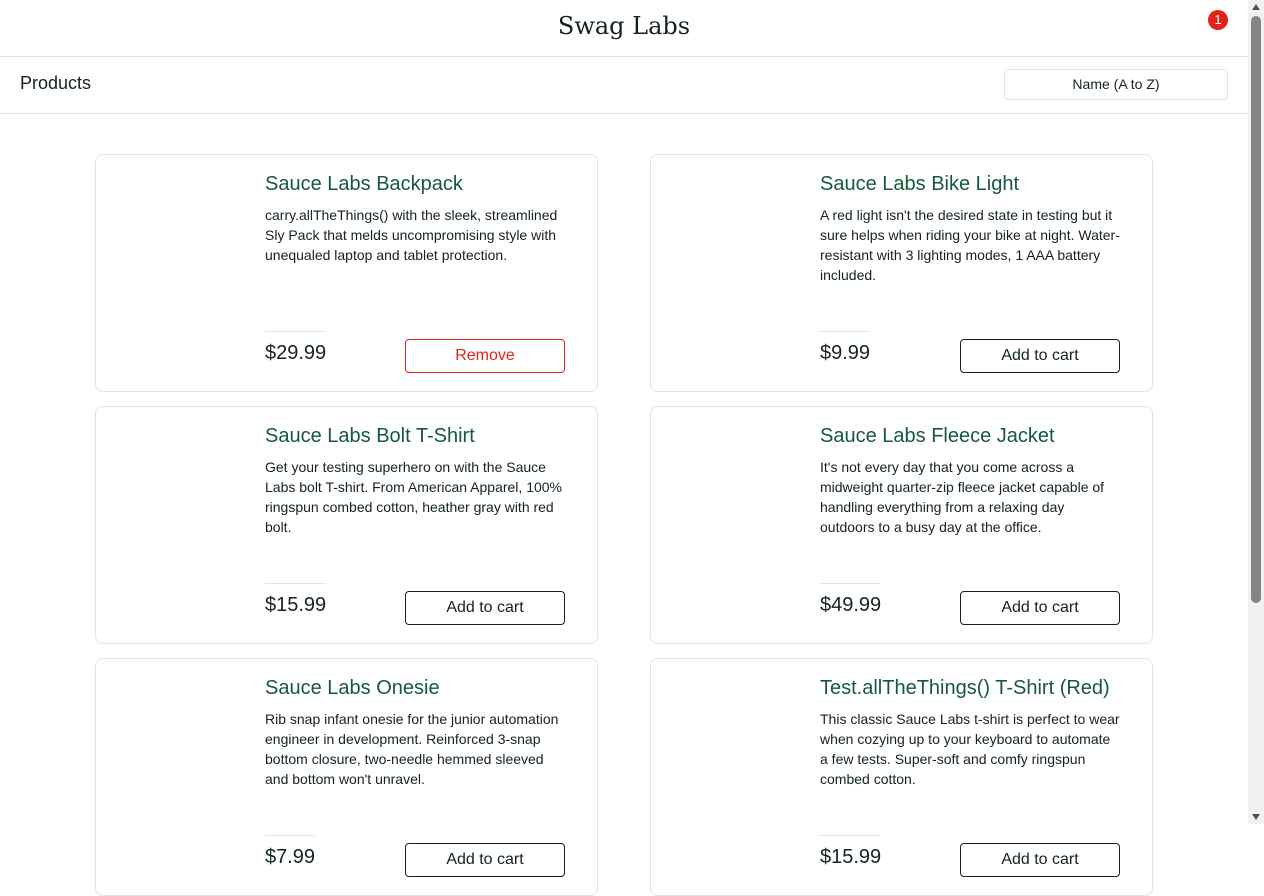 The width and height of the screenshot is (1264, 896). I want to click on item-name-link: Sauce Labs Onesie, so click(352, 688).